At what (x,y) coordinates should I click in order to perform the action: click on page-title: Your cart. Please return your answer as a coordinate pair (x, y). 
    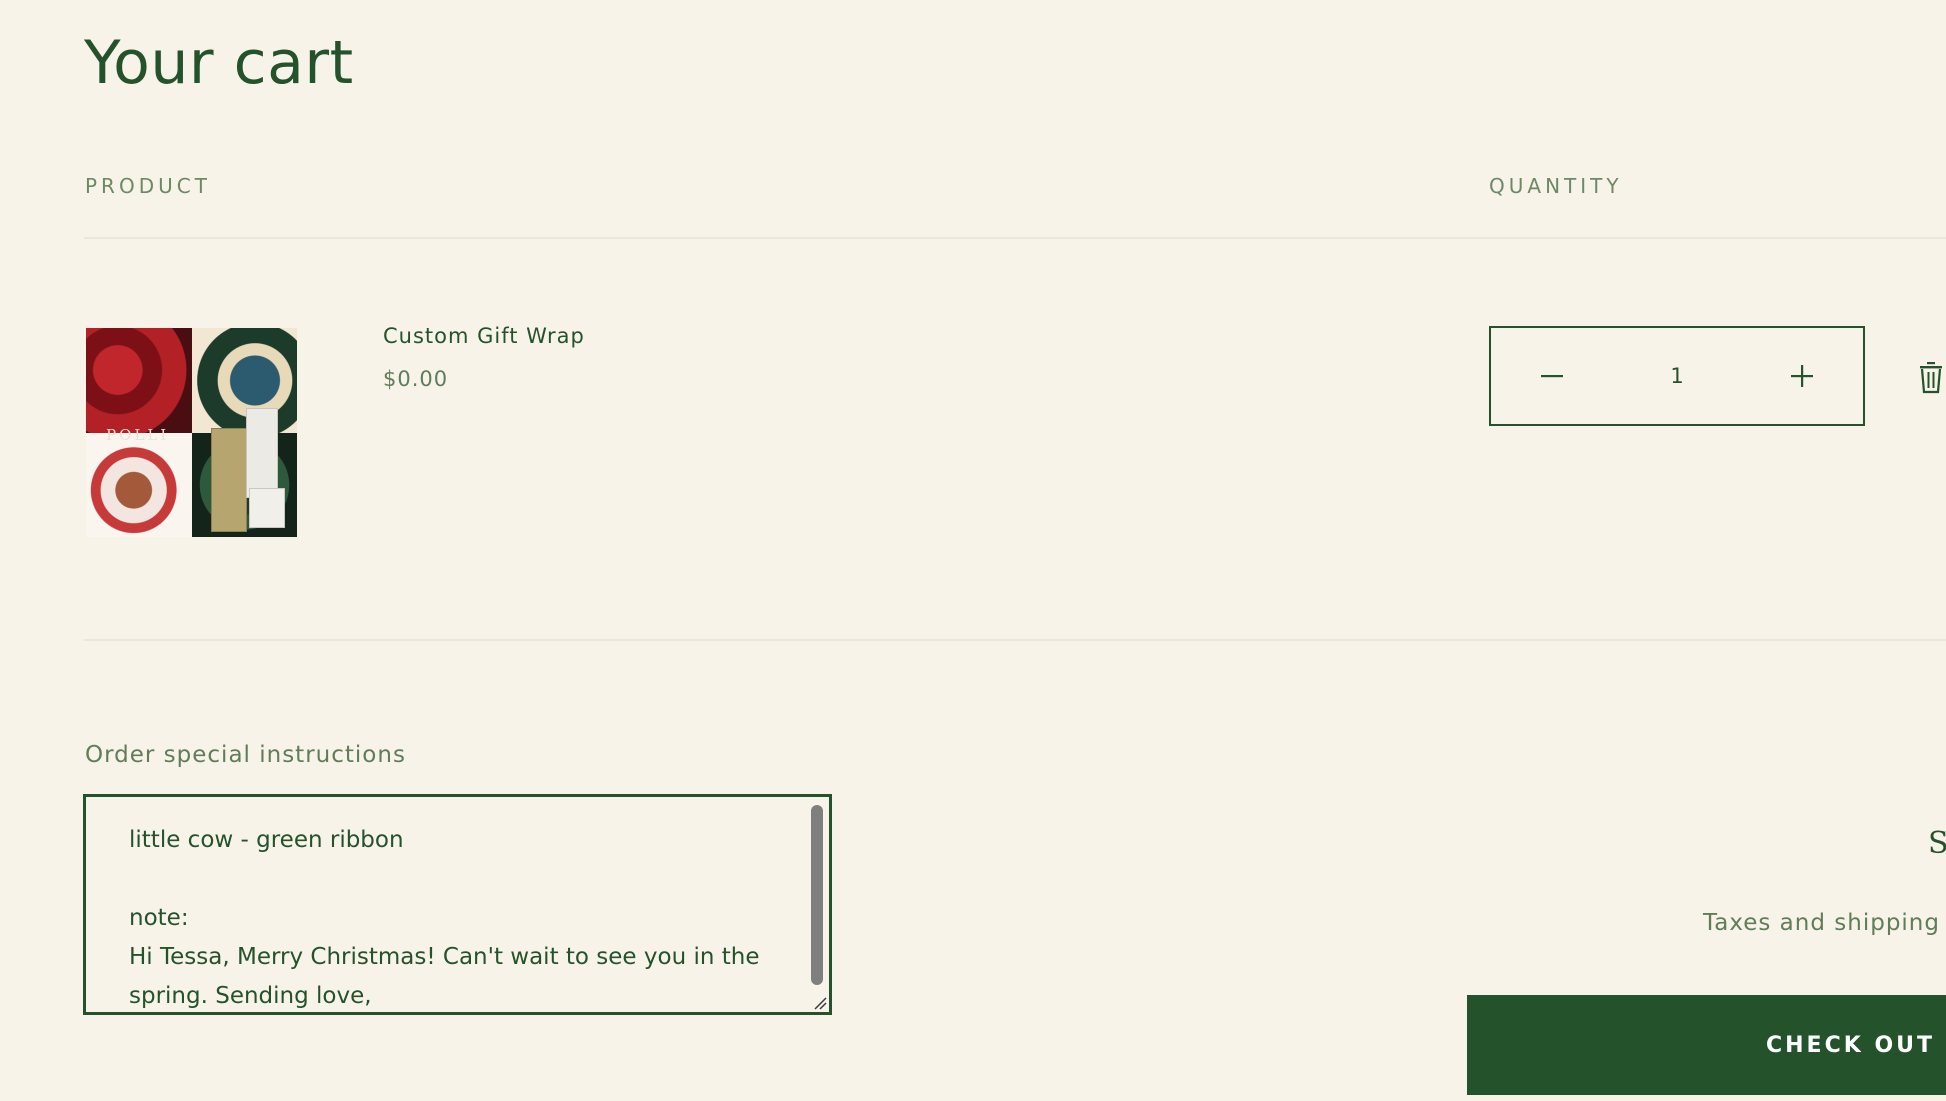
    Looking at the image, I should click on (219, 63).